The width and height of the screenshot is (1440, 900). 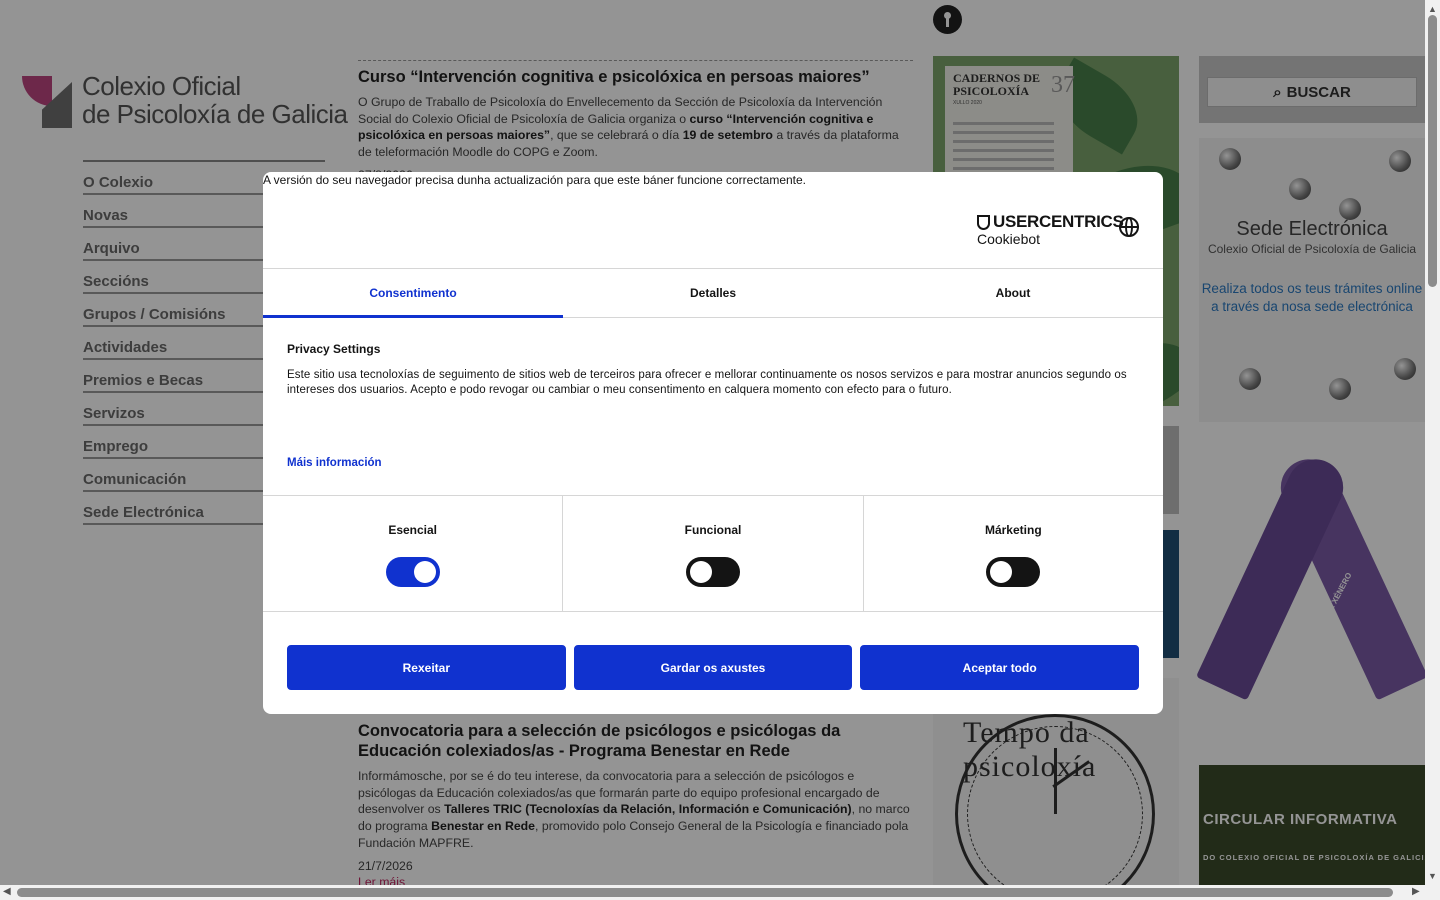 I want to click on shield-icon, so click(x=983, y=222).